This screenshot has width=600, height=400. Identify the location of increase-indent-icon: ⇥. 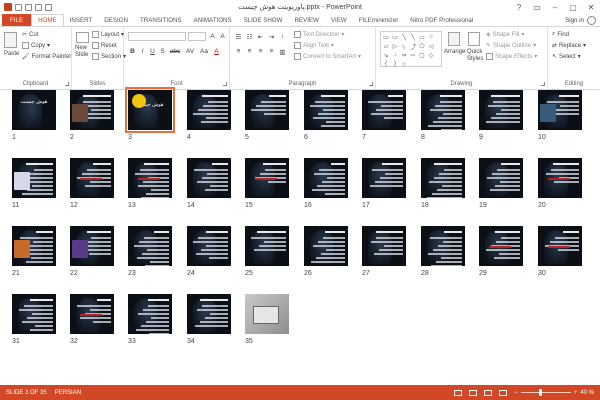
(271, 36).